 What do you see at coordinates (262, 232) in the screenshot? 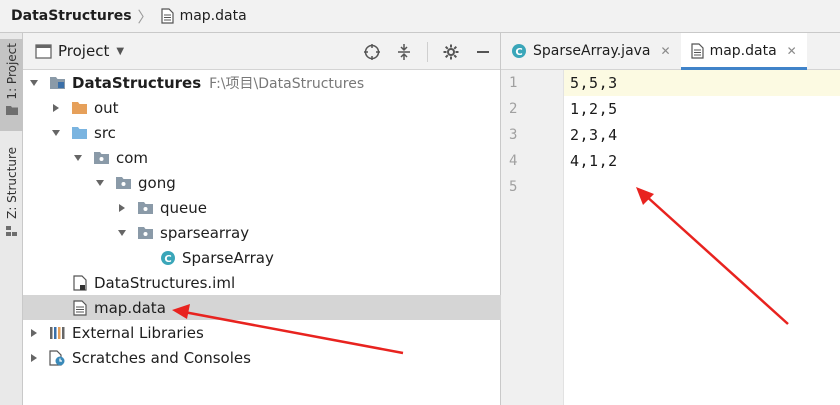
I see `tree-item-sparsearray: sparsearray` at bounding box center [262, 232].